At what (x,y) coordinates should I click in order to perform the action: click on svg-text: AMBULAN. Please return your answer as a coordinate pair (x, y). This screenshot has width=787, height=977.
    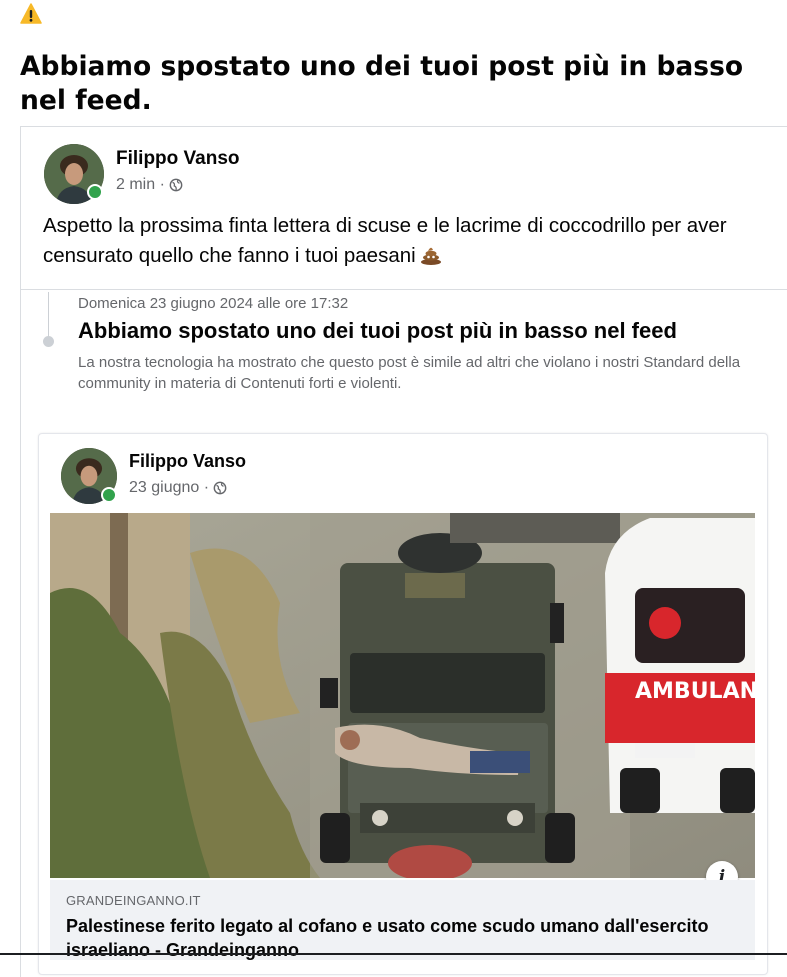
    Looking at the image, I should click on (695, 691).